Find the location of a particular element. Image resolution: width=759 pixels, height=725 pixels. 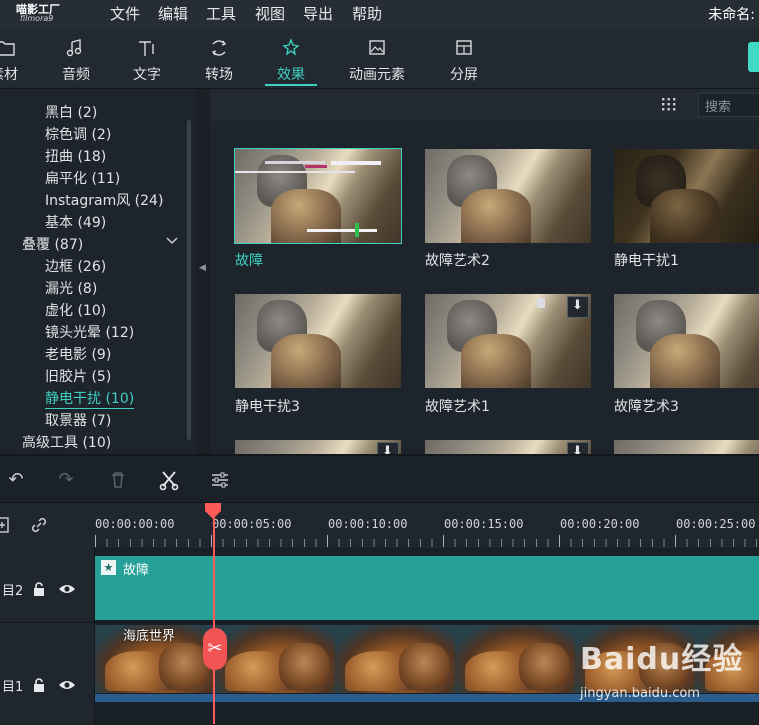

menu-bar: 喵影工厂 filmora9 文件 编辑 工具 视图 导出 帮助 未命名: is located at coordinates (379, 14).